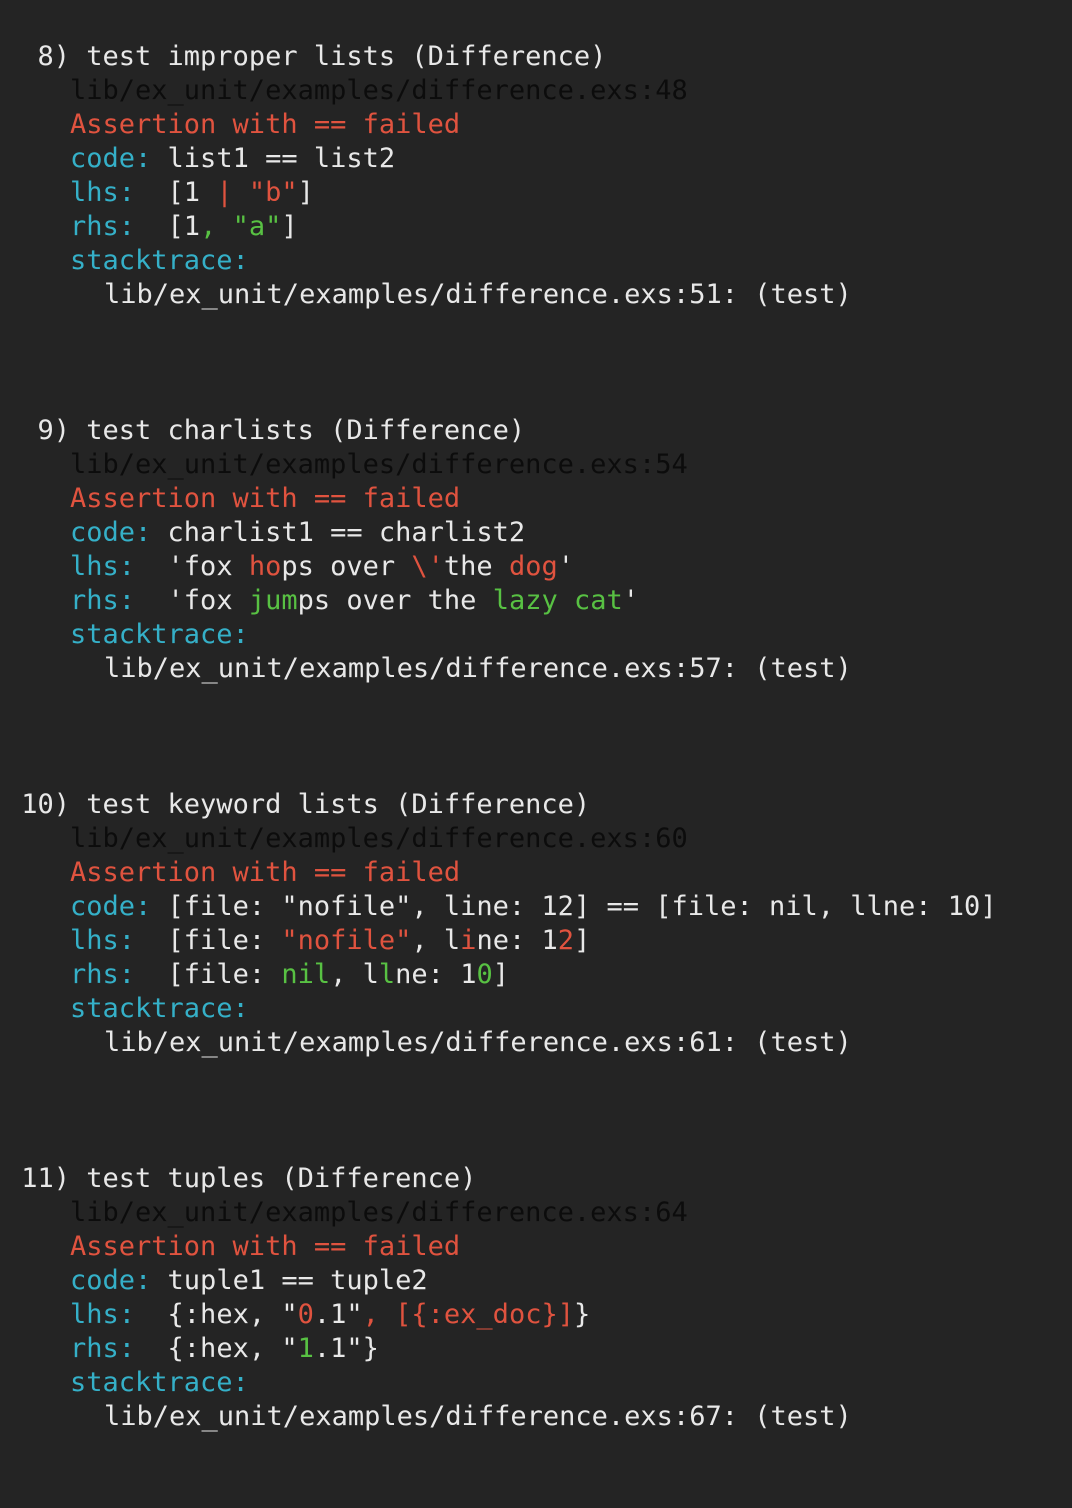  I want to click on failure-header: 8) test improper lists (Difference), so click(303, 57).